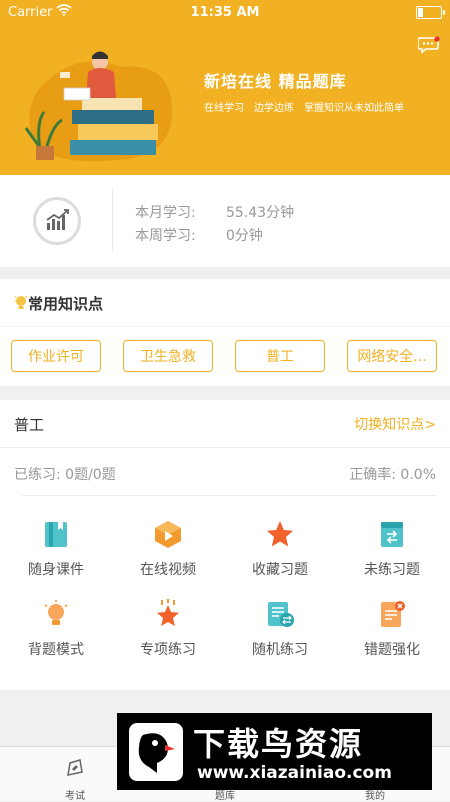 Image resolution: width=450 pixels, height=802 pixels. What do you see at coordinates (294, 773) in the screenshot?
I see `watermark-url: www.xiazainiao.com` at bounding box center [294, 773].